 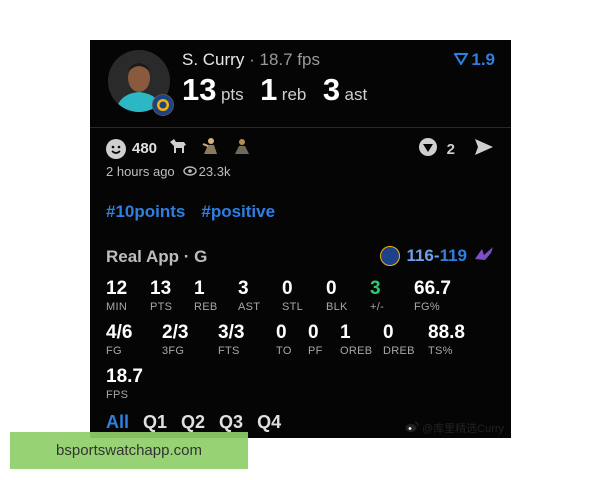 I want to click on quarter-tabs: All Q1 Q2 Q3 Q4, so click(x=193, y=422).